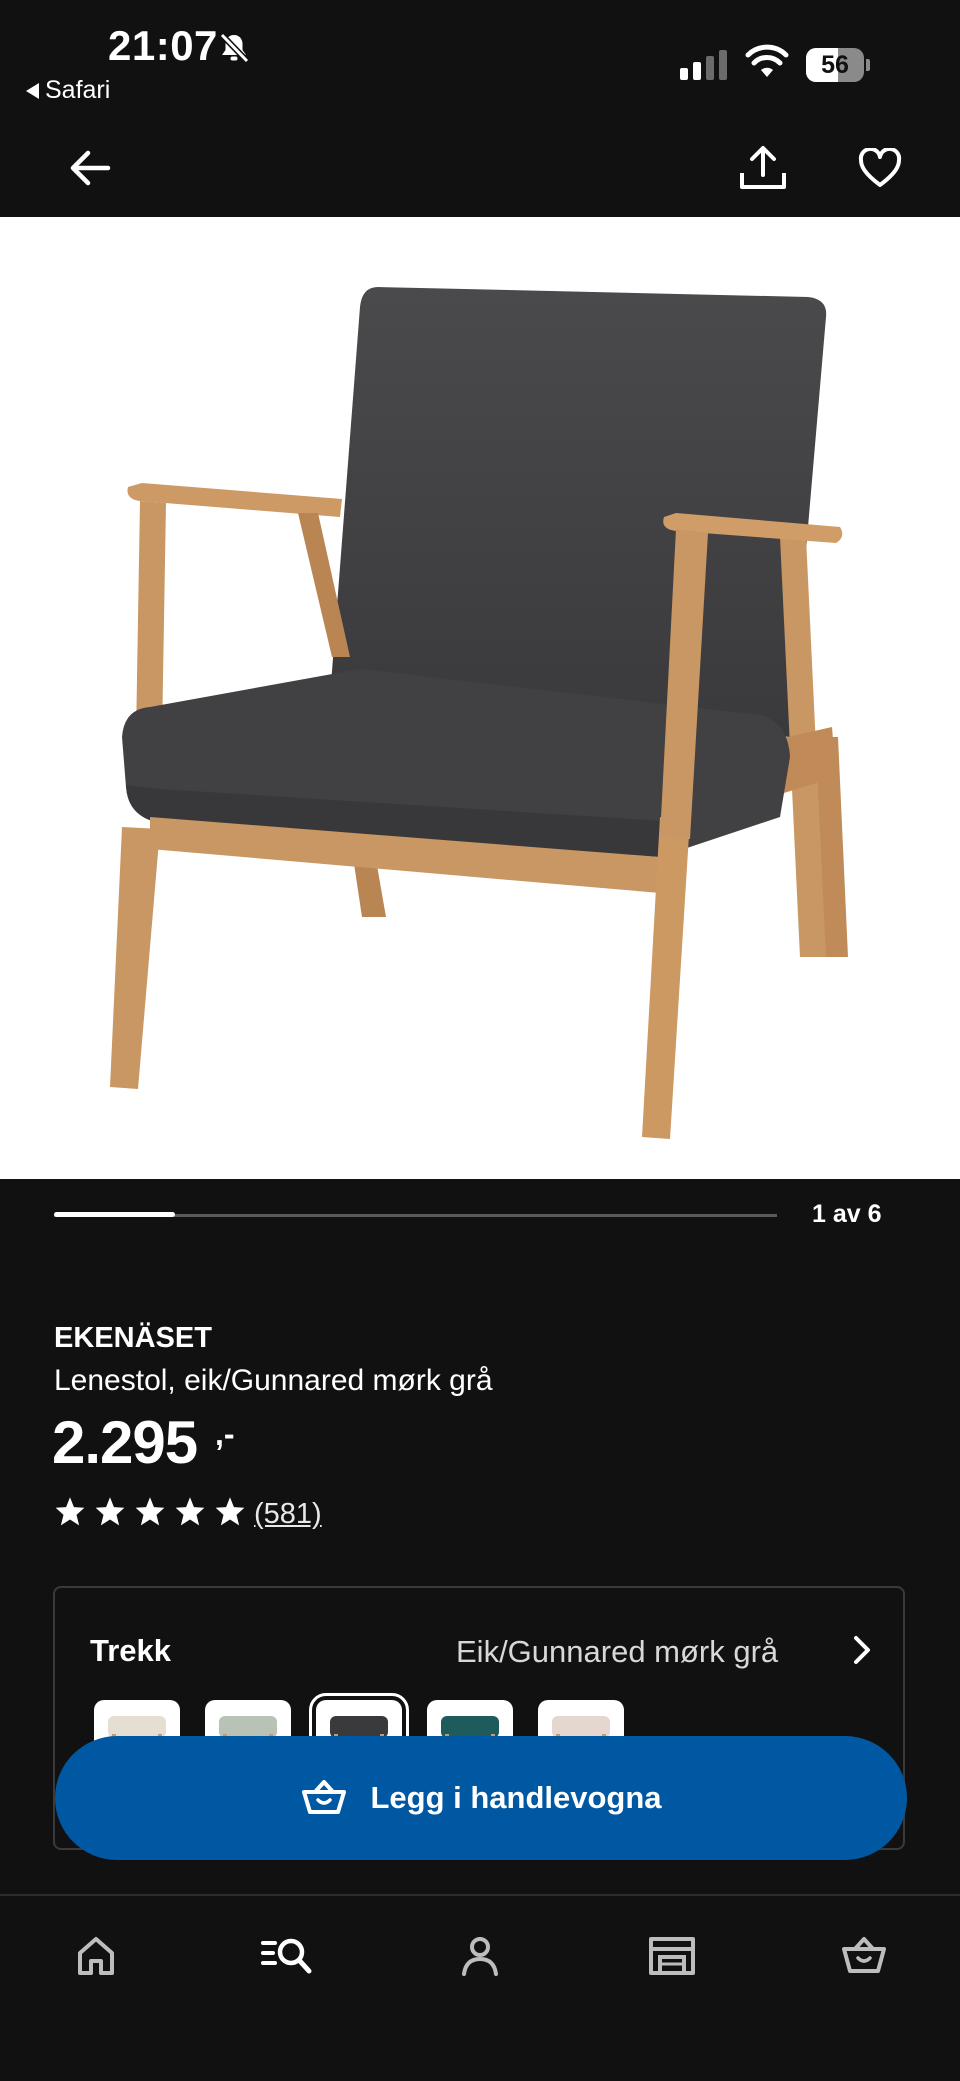 This screenshot has width=960, height=2081. I want to click on wifi-icon, so click(767, 60).